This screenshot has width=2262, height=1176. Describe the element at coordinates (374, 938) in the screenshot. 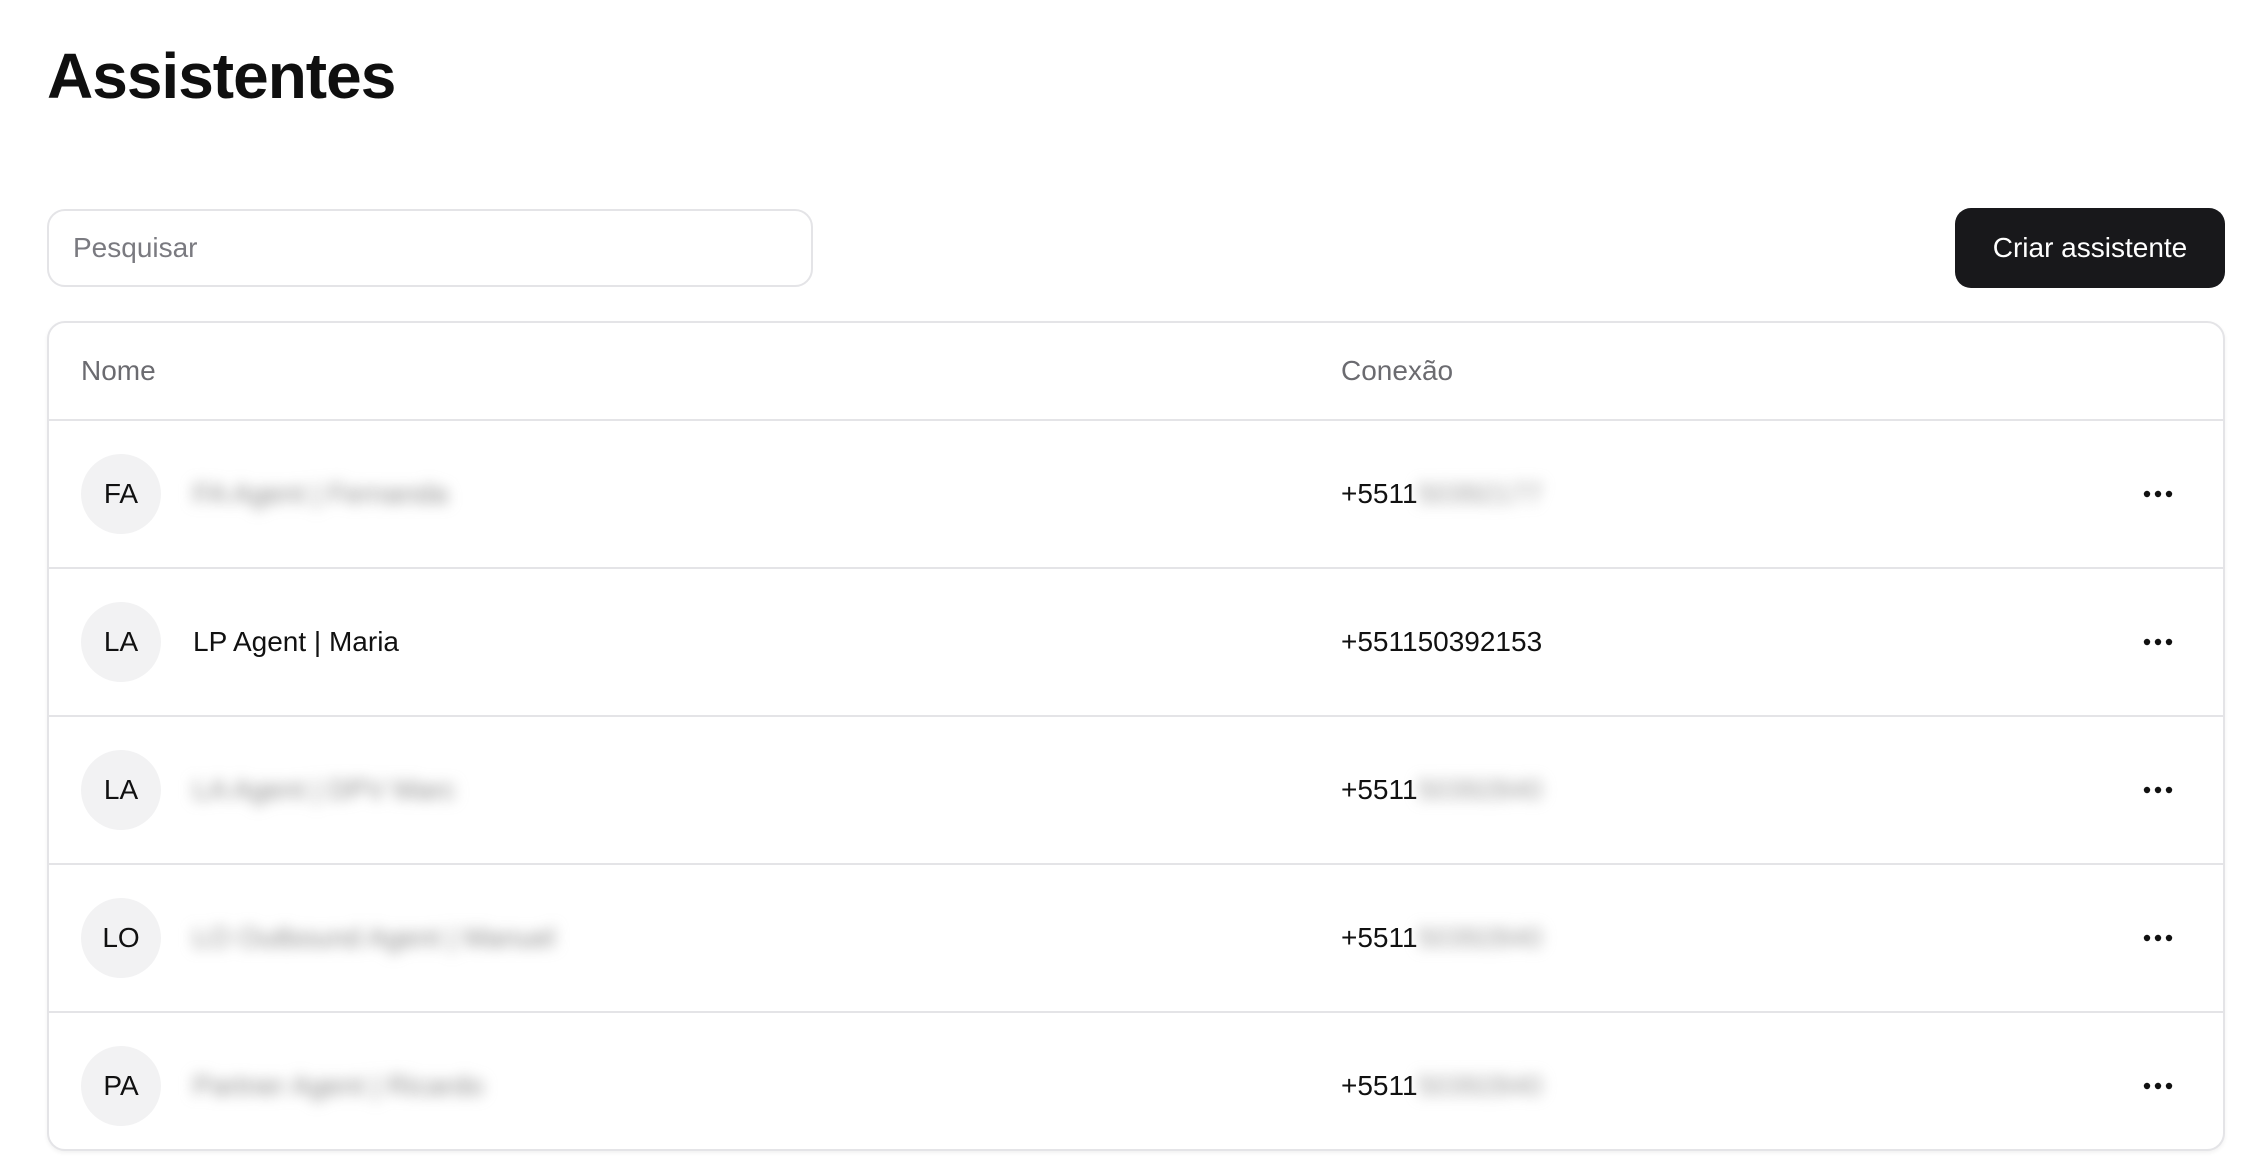

I see `assistant-name: LO Outbound Agent | Manuel` at that location.